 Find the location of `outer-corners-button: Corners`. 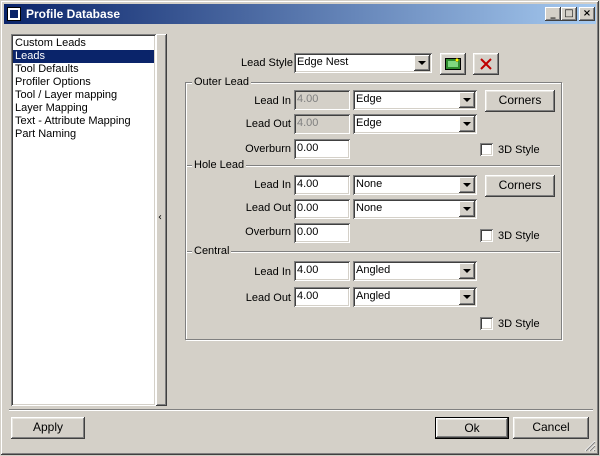

outer-corners-button: Corners is located at coordinates (520, 101).